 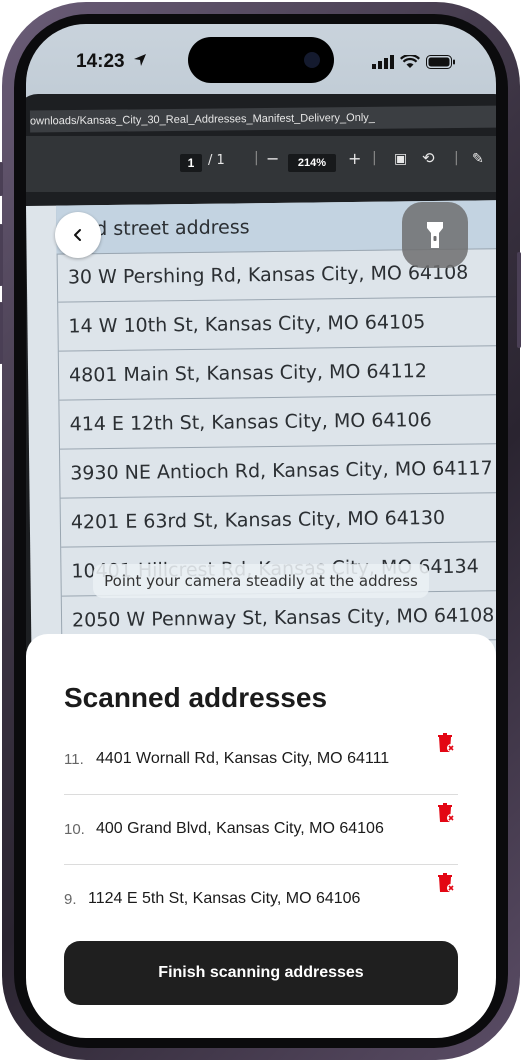 What do you see at coordinates (401, 159) in the screenshot?
I see `fit-page-icon: ▣` at bounding box center [401, 159].